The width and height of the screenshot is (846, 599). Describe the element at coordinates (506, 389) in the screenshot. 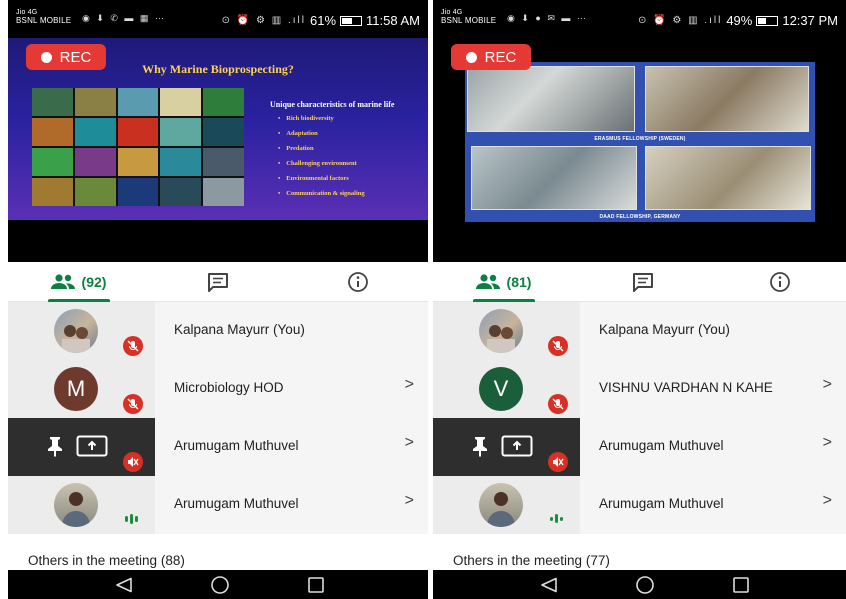

I see `participant-thumbnail: V` at that location.